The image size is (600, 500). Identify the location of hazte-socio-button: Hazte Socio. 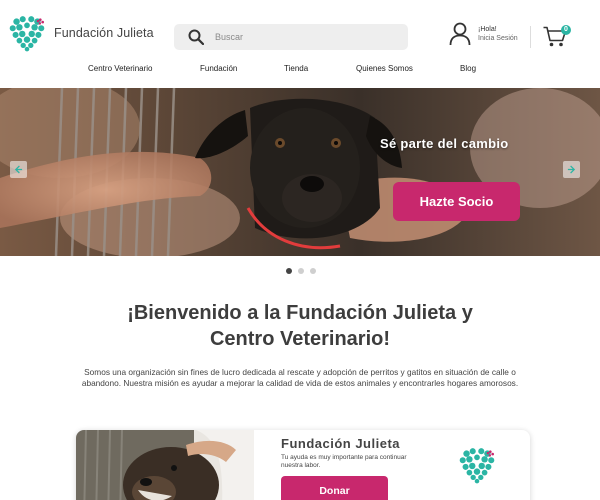
(456, 201).